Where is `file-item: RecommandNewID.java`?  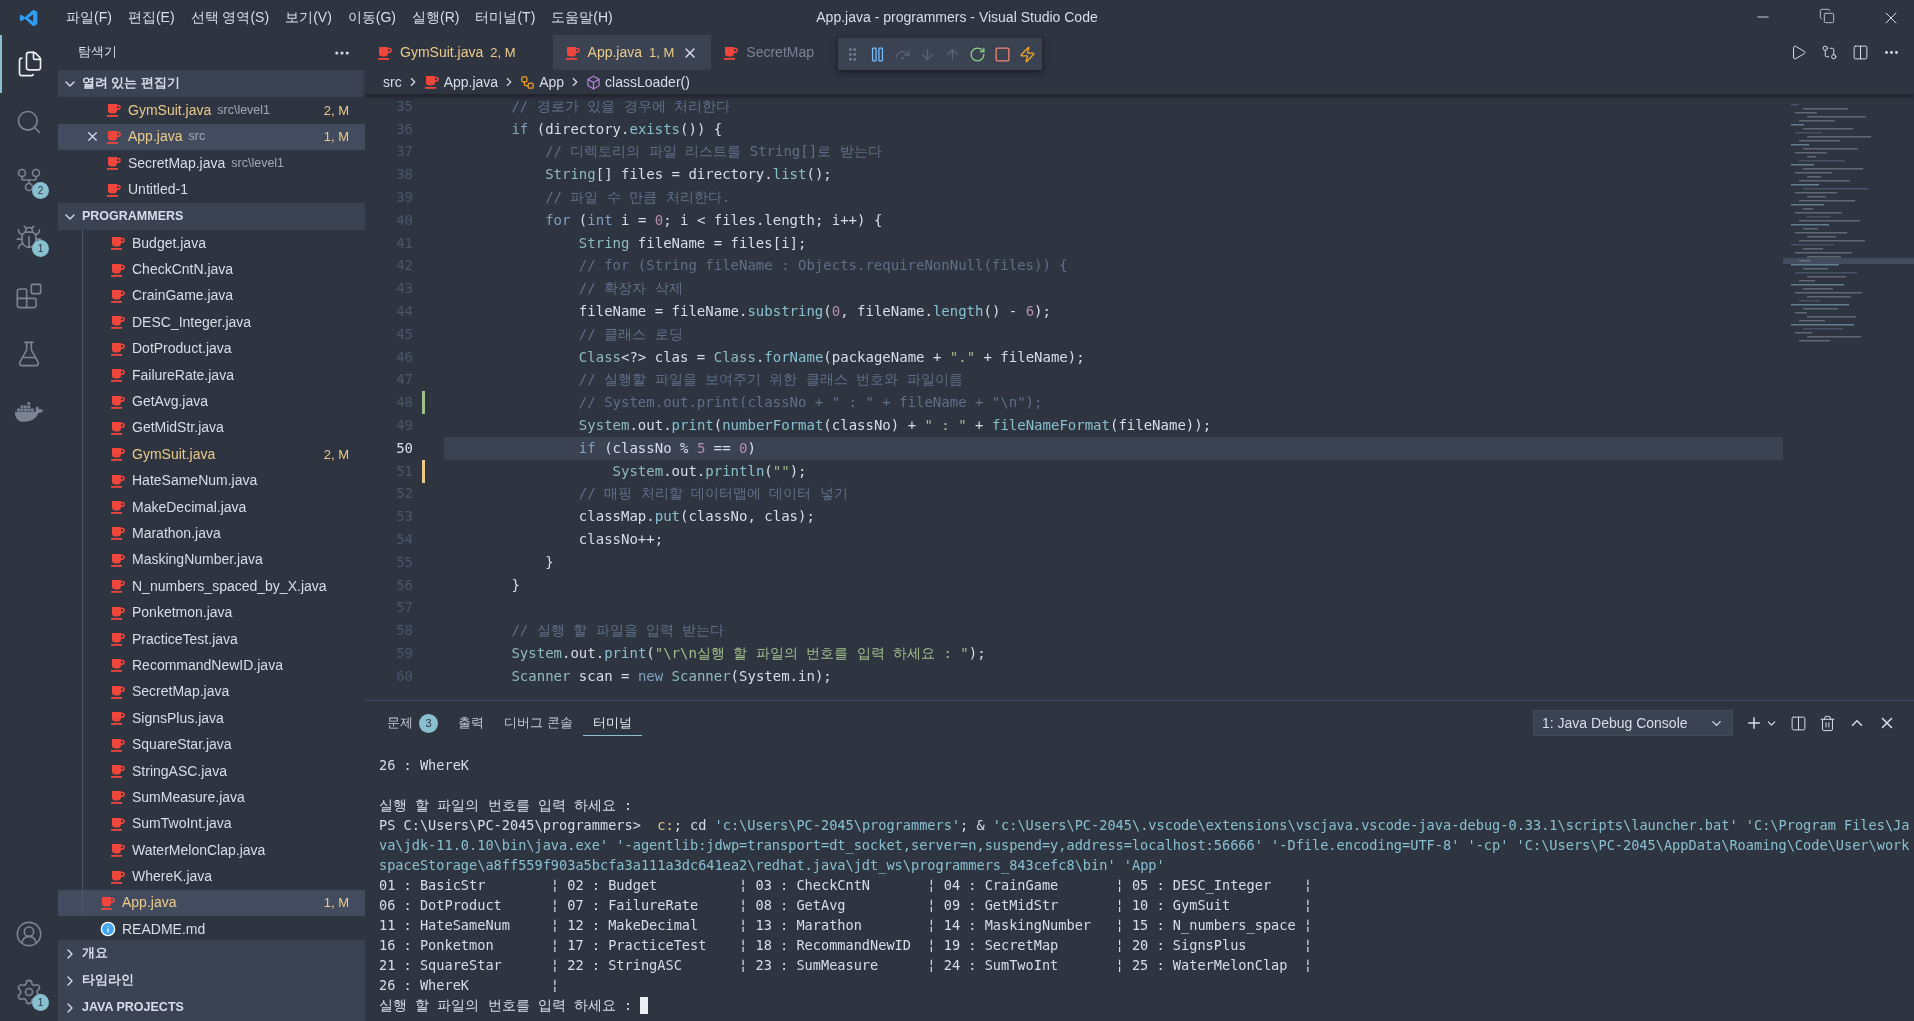
file-item: RecommandNewID.java is located at coordinates (211, 665).